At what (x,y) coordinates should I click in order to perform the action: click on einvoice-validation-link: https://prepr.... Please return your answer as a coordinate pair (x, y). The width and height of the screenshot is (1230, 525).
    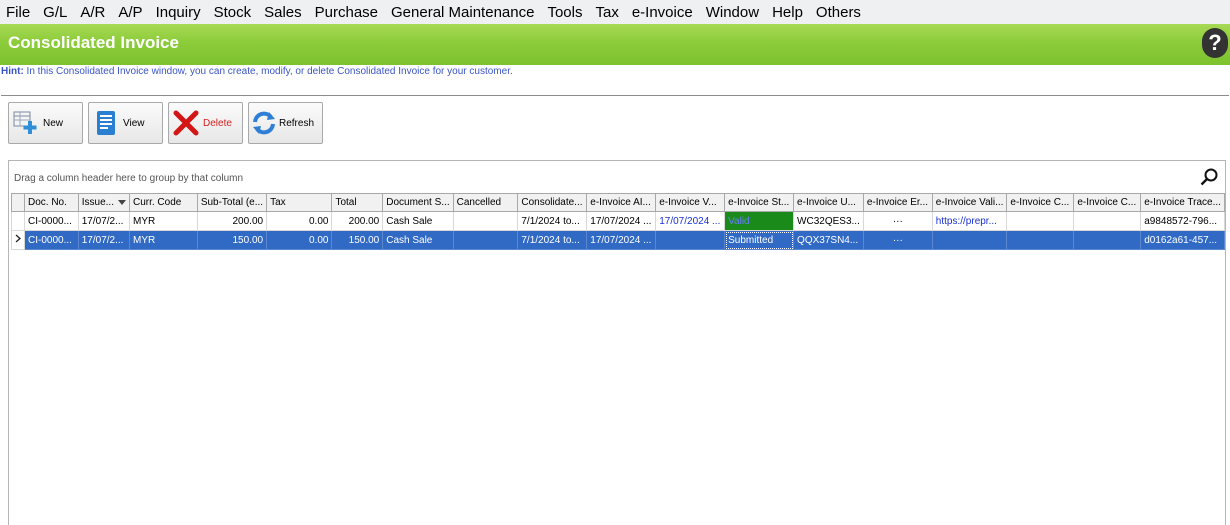
    Looking at the image, I should click on (969, 221).